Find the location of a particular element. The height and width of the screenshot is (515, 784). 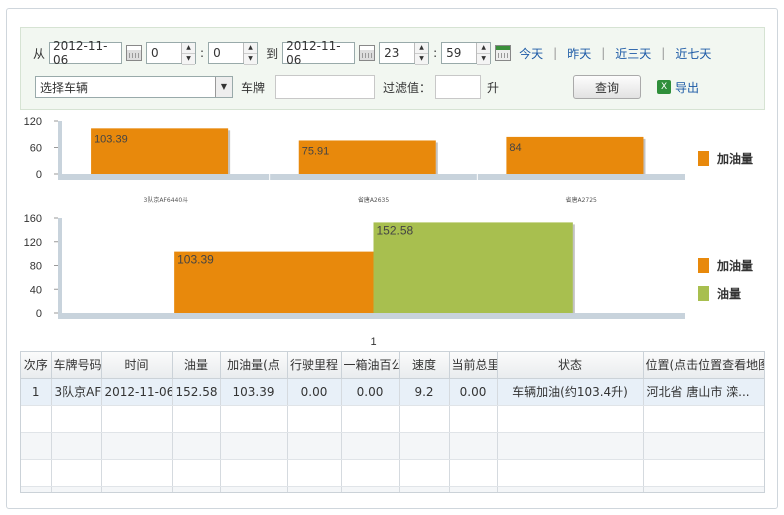

end-date-input: 2012-11-06 is located at coordinates (319, 53).